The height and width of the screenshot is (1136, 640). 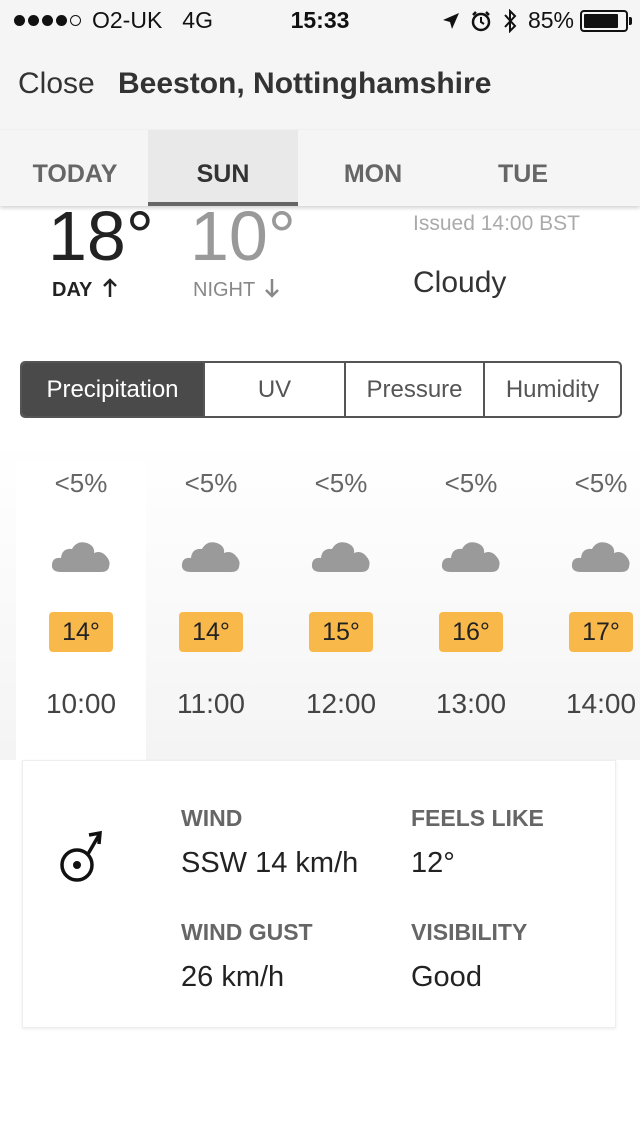 What do you see at coordinates (471, 632) in the screenshot?
I see `hourly-temperature: 16°` at bounding box center [471, 632].